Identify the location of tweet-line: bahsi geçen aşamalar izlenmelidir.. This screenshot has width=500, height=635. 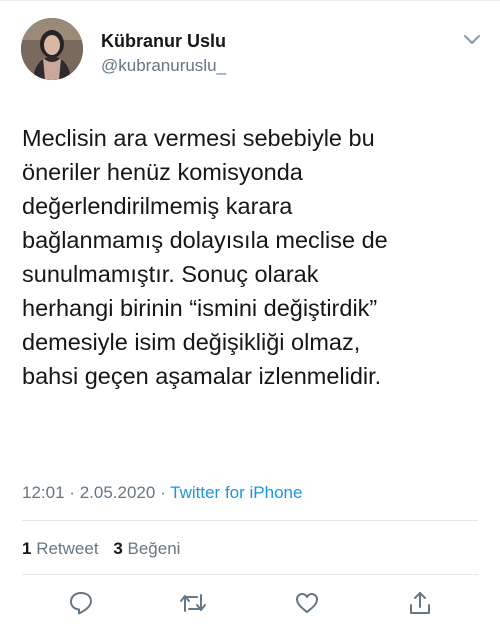
(202, 376).